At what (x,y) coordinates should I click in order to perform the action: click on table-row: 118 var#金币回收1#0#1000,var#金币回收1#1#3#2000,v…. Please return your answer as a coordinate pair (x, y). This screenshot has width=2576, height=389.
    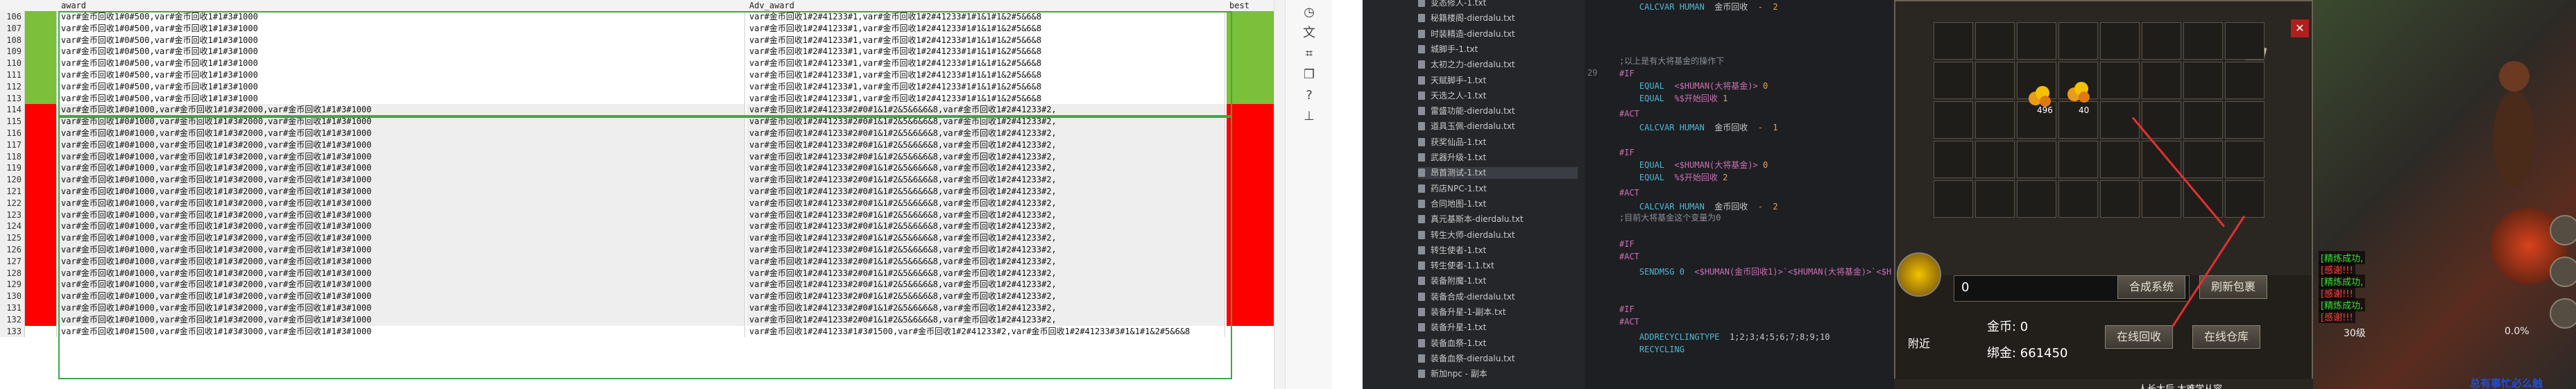
    Looking at the image, I should click on (642, 156).